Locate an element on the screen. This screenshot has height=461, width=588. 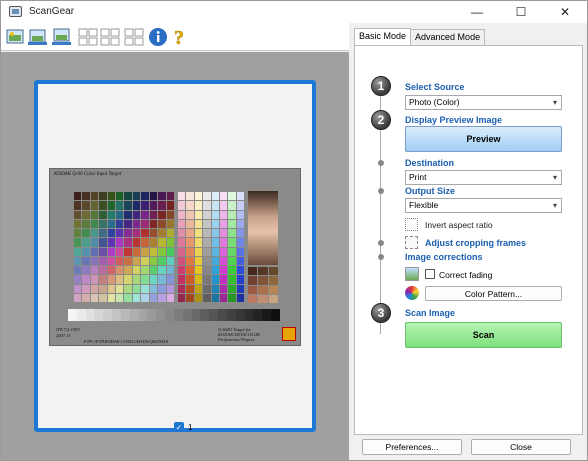
output-size-select: Flexible ▾ is located at coordinates (483, 205).